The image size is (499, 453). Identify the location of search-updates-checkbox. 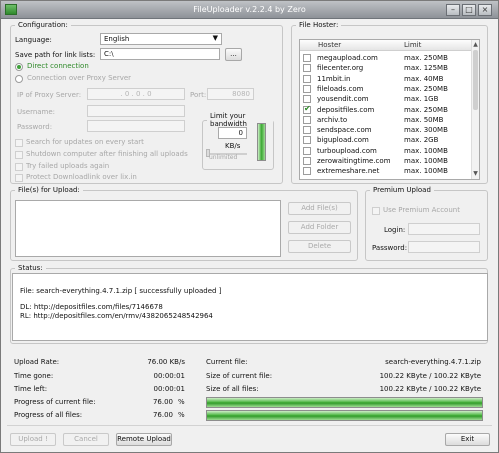
(19, 143).